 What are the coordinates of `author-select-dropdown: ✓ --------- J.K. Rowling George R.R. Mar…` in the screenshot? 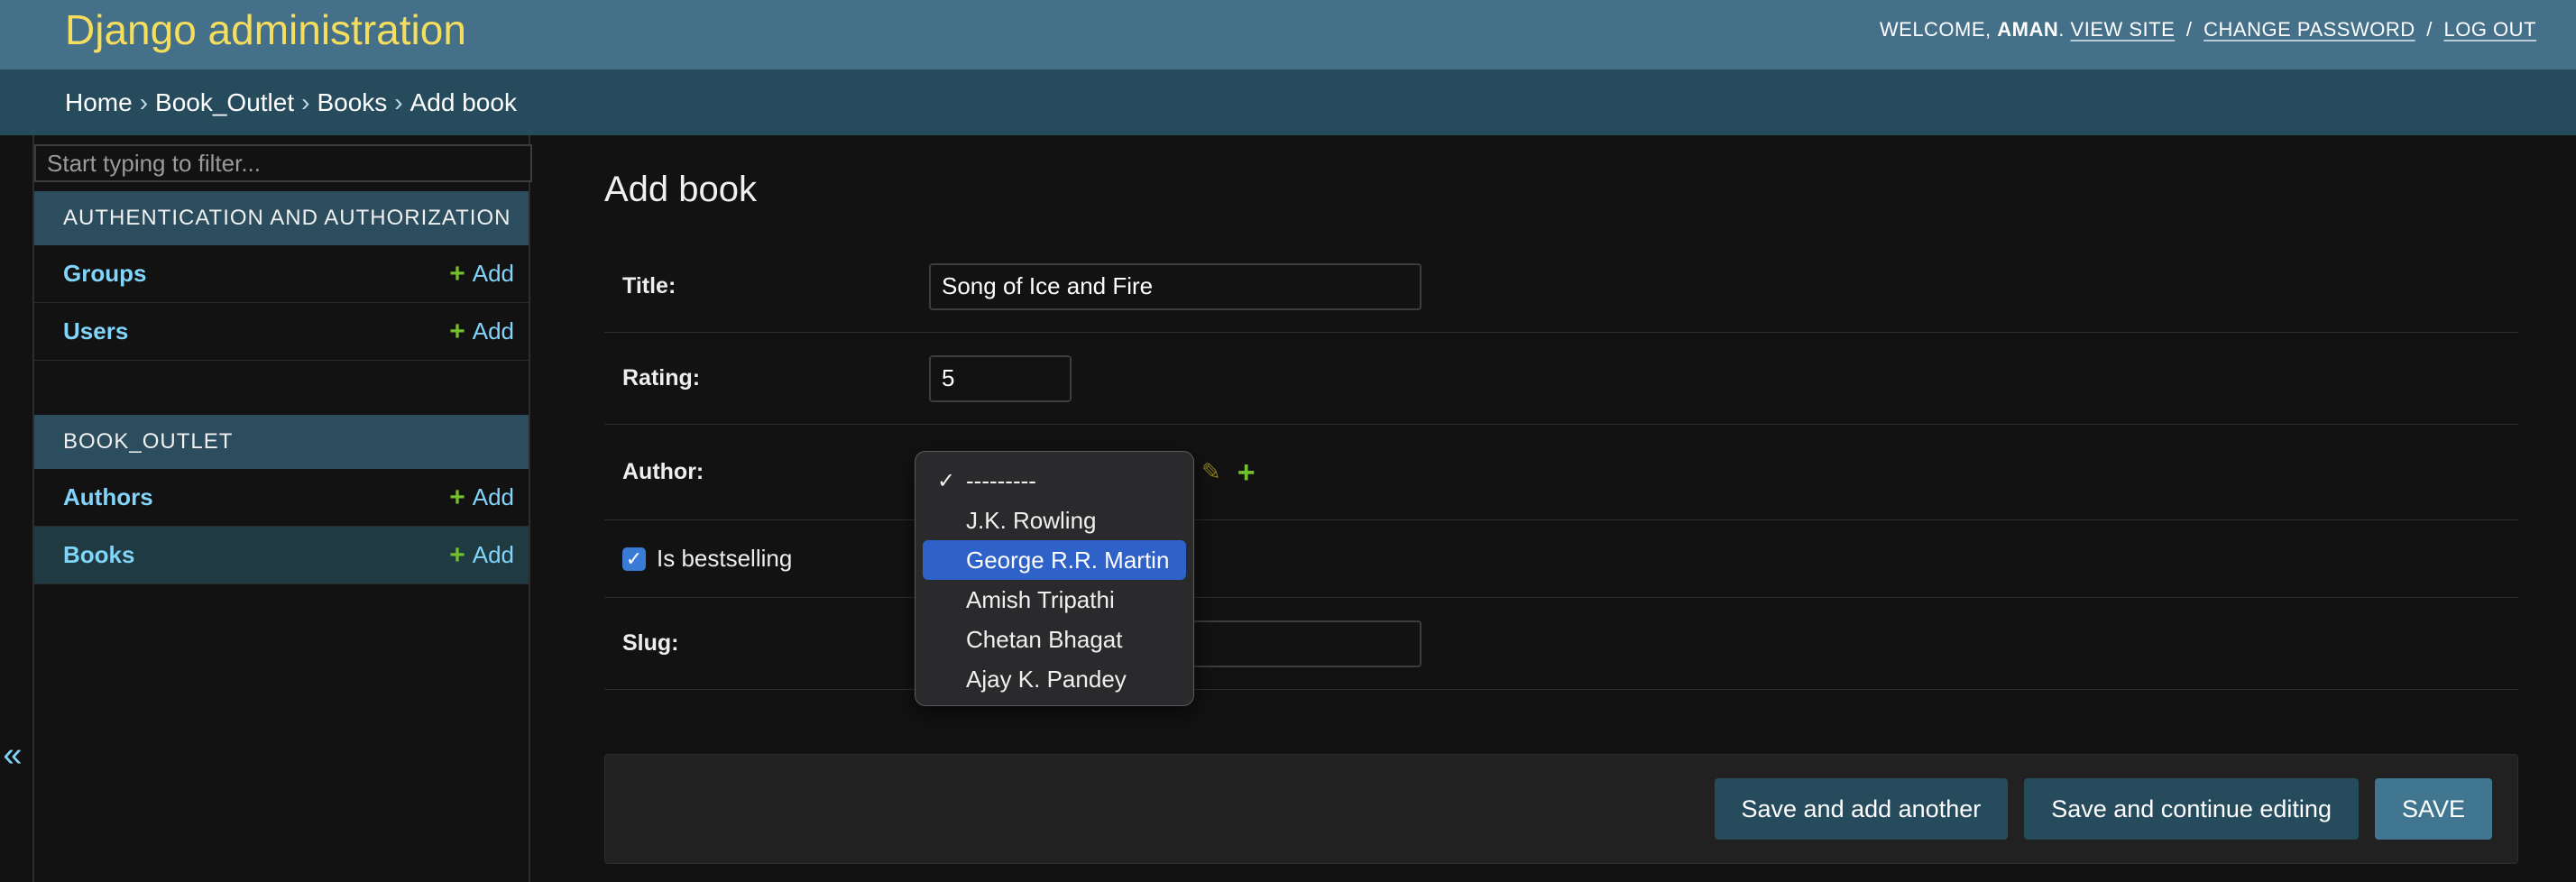 It's located at (1054, 578).